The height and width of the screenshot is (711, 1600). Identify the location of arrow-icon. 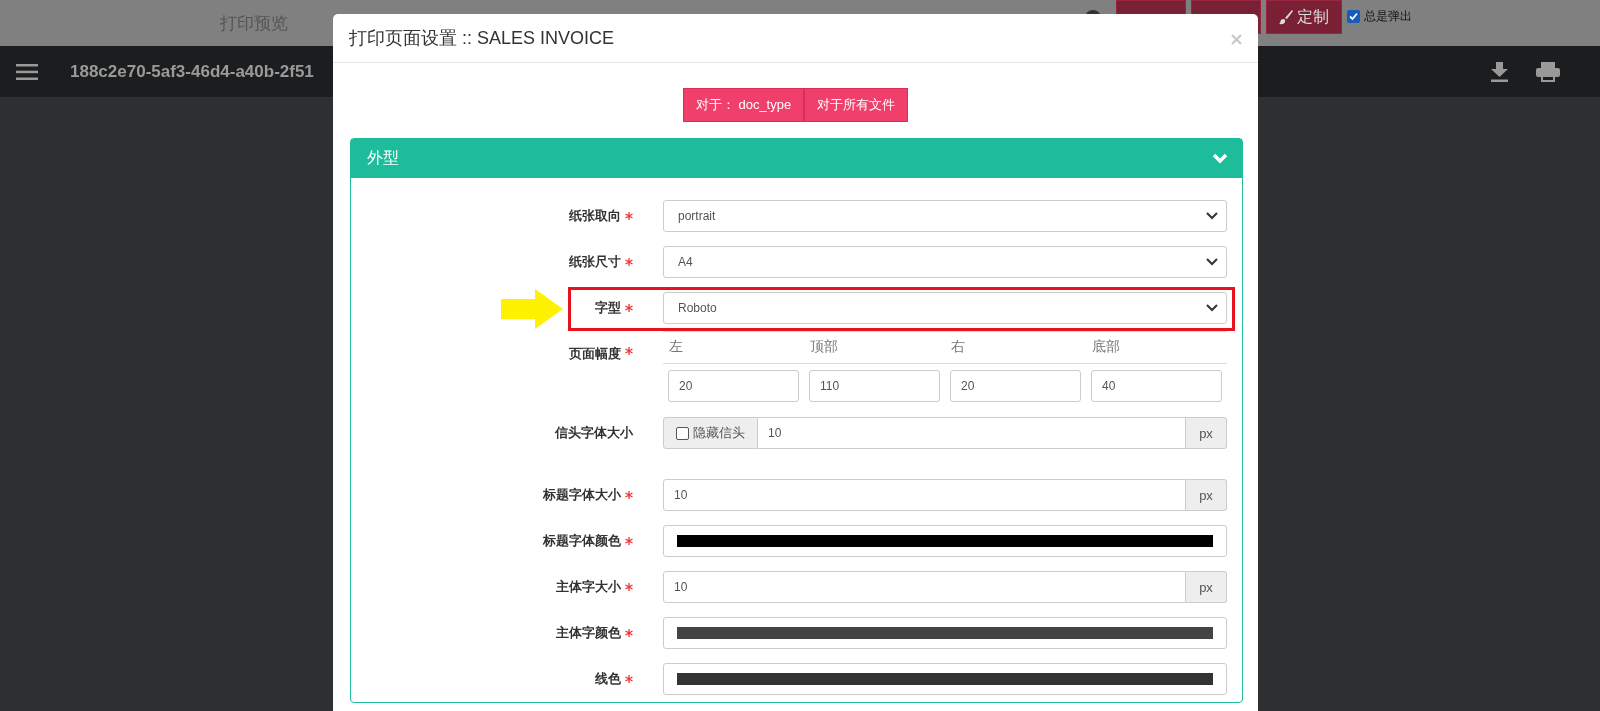
(532, 309).